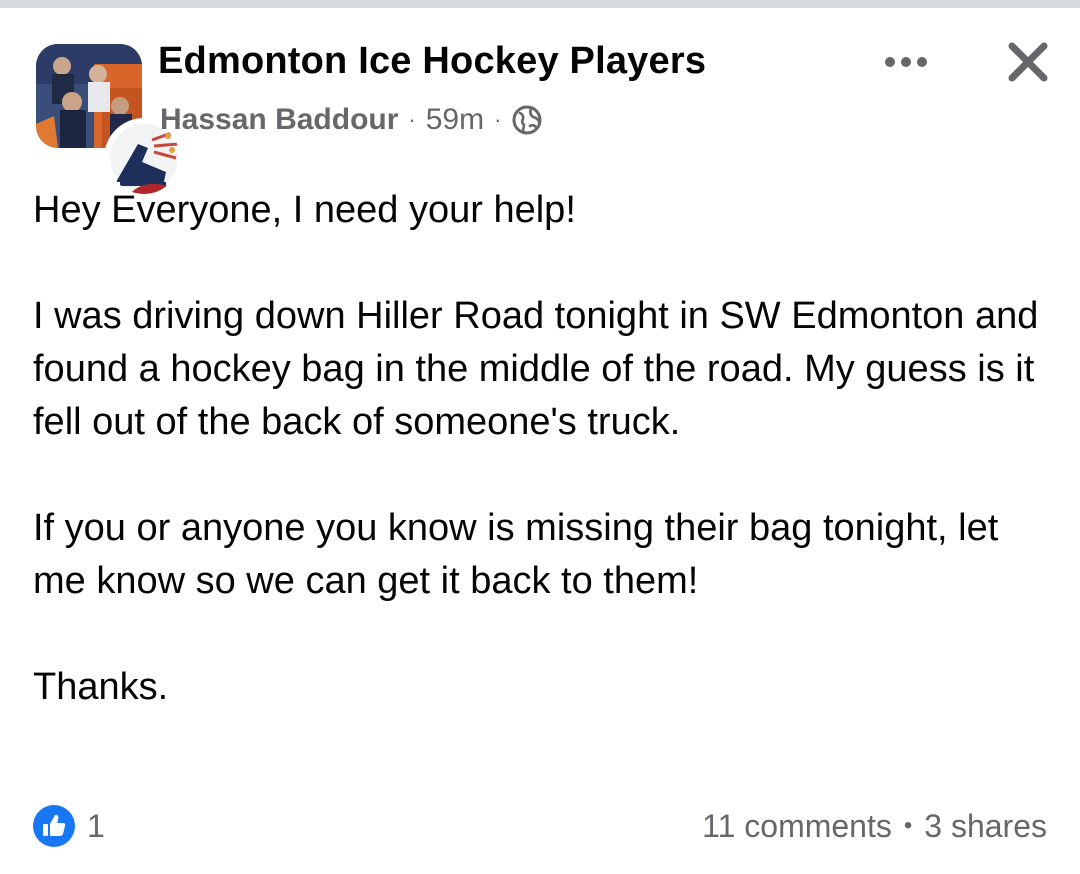 This screenshot has width=1080, height=874. Describe the element at coordinates (54, 826) in the screenshot. I see `like-icon` at that location.